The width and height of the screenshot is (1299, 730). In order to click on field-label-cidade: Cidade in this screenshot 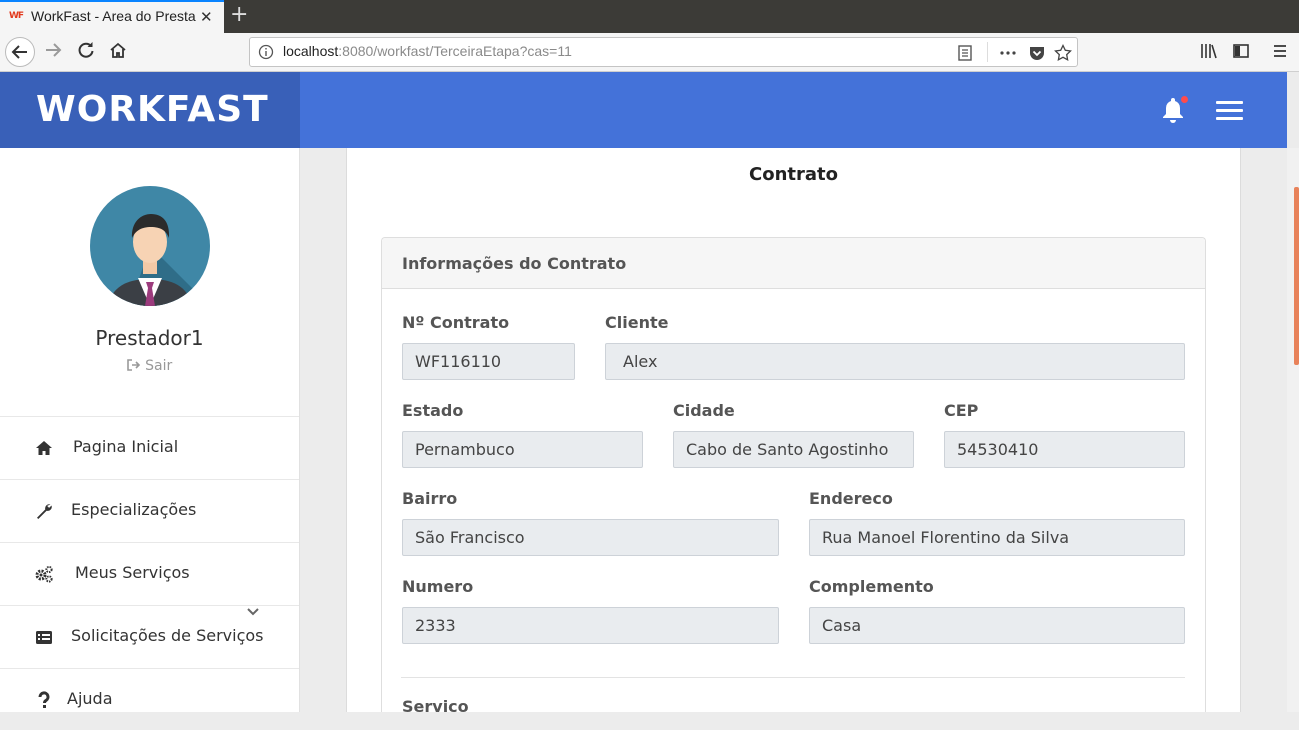, I will do `click(704, 410)`.